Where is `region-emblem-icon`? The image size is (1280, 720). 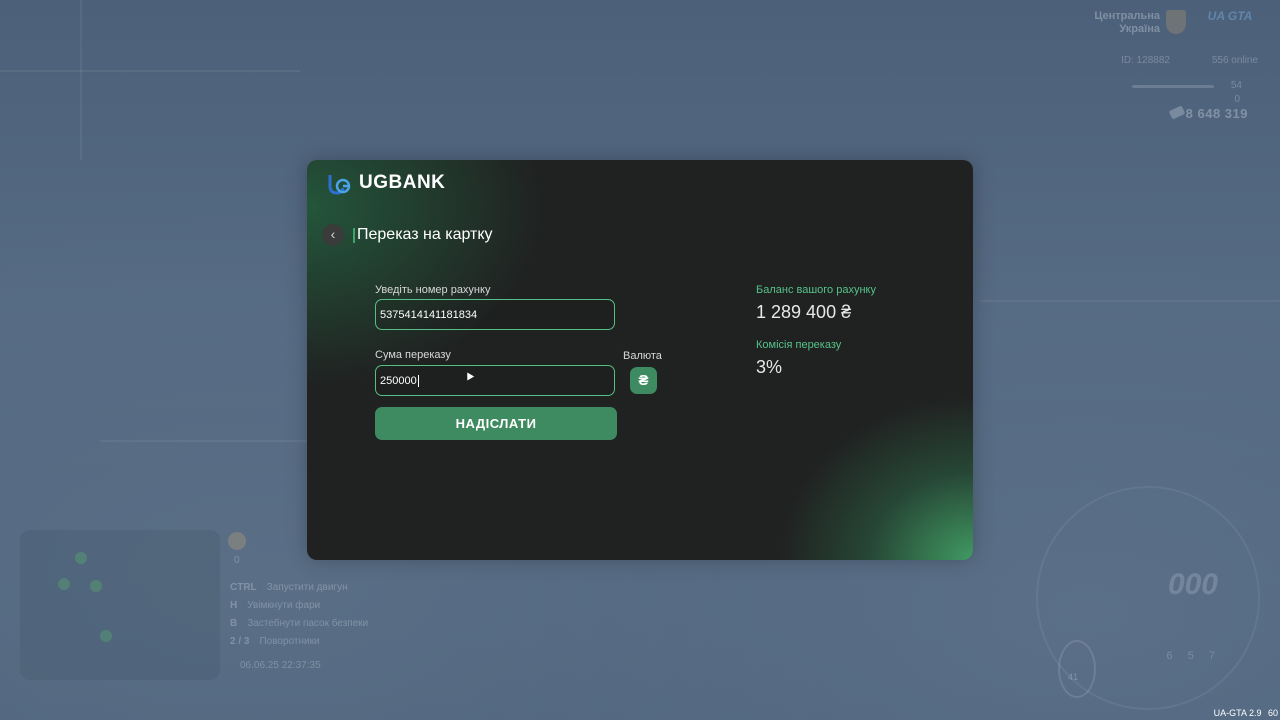
region-emblem-icon is located at coordinates (1176, 22).